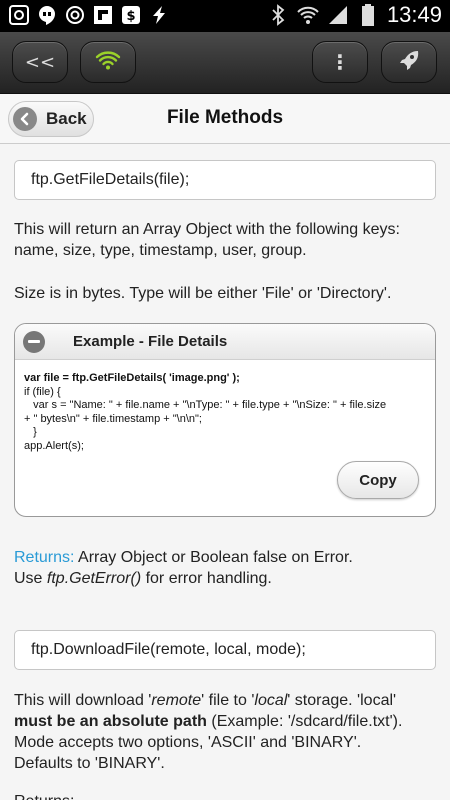 This screenshot has height=800, width=450. What do you see at coordinates (75, 15) in the screenshot?
I see `sync-icon` at bounding box center [75, 15].